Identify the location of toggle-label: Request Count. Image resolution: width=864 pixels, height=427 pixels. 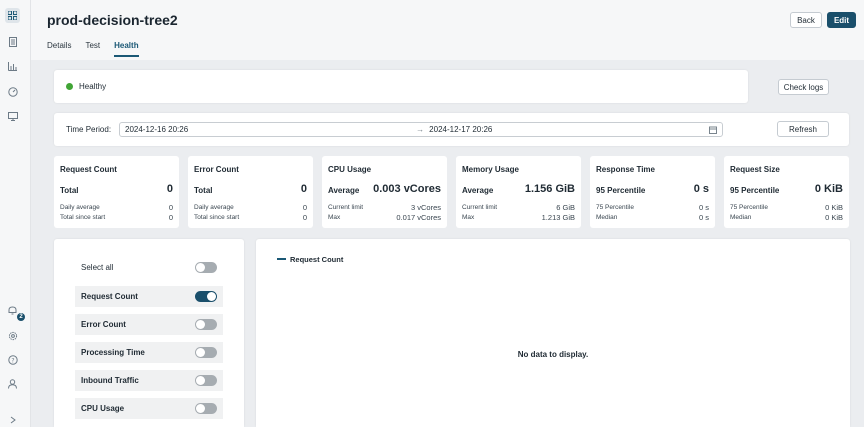
(109, 296).